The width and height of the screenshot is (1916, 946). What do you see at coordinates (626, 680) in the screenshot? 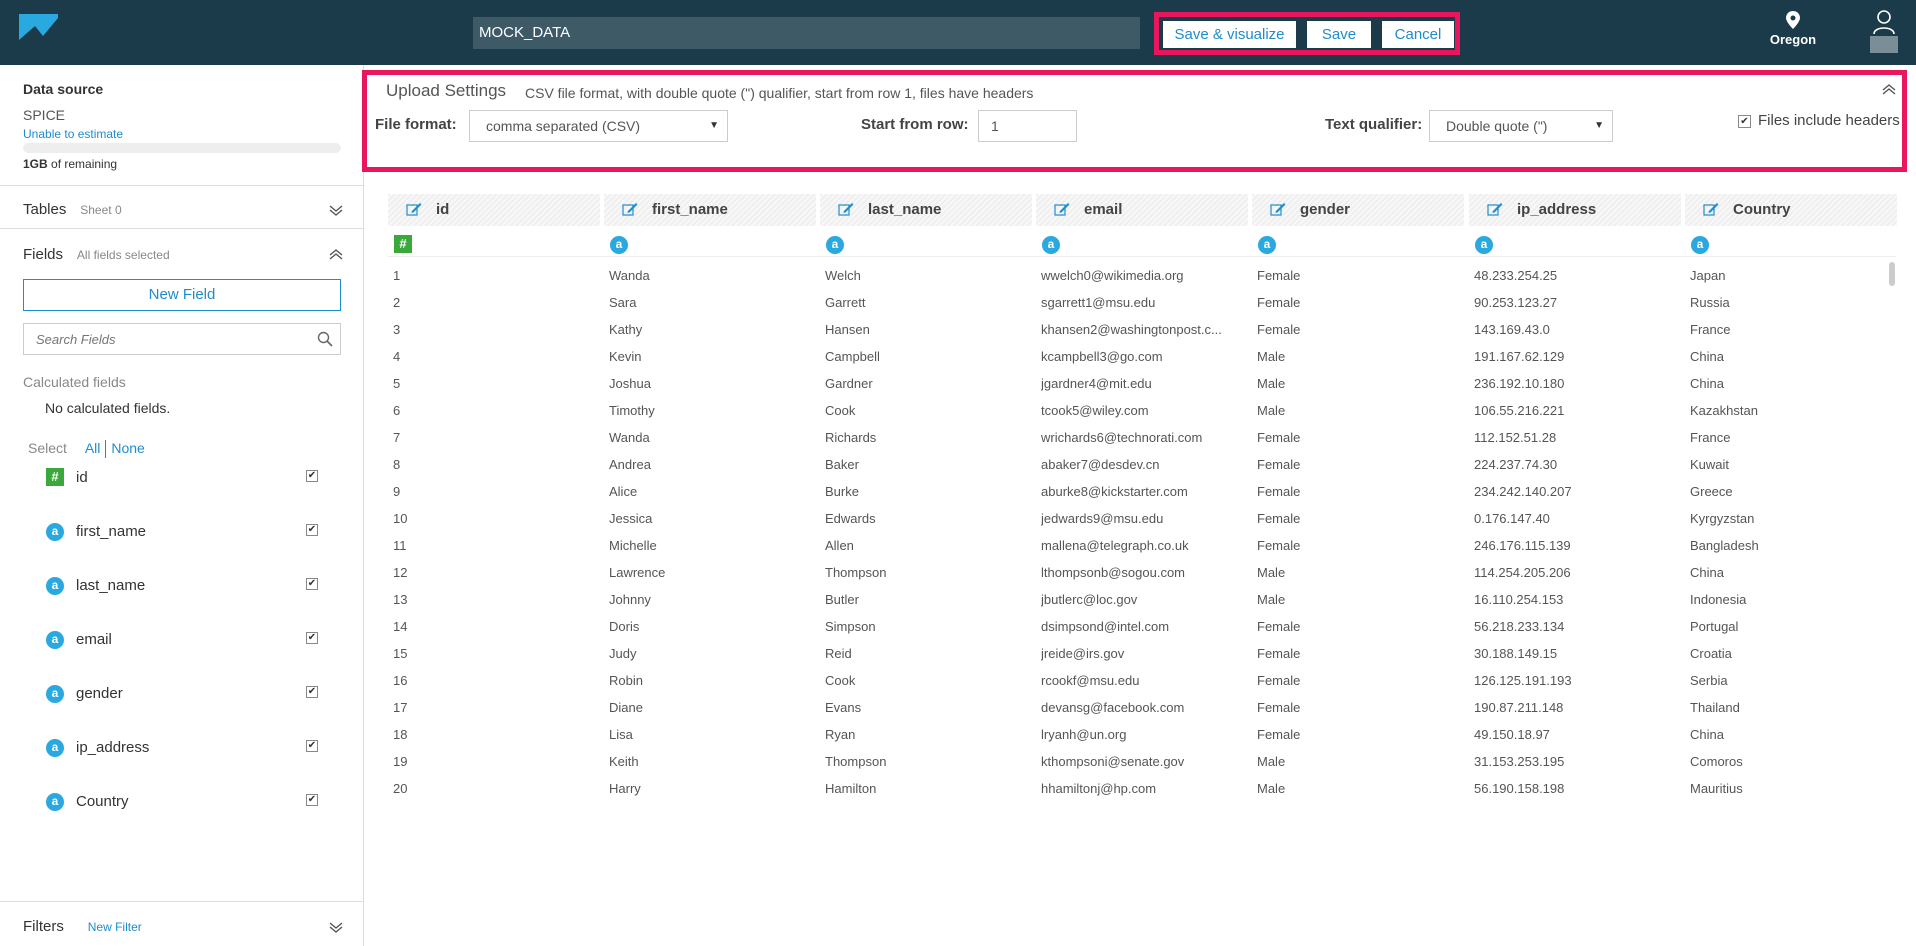
I see `cell-first-name: Robin` at bounding box center [626, 680].